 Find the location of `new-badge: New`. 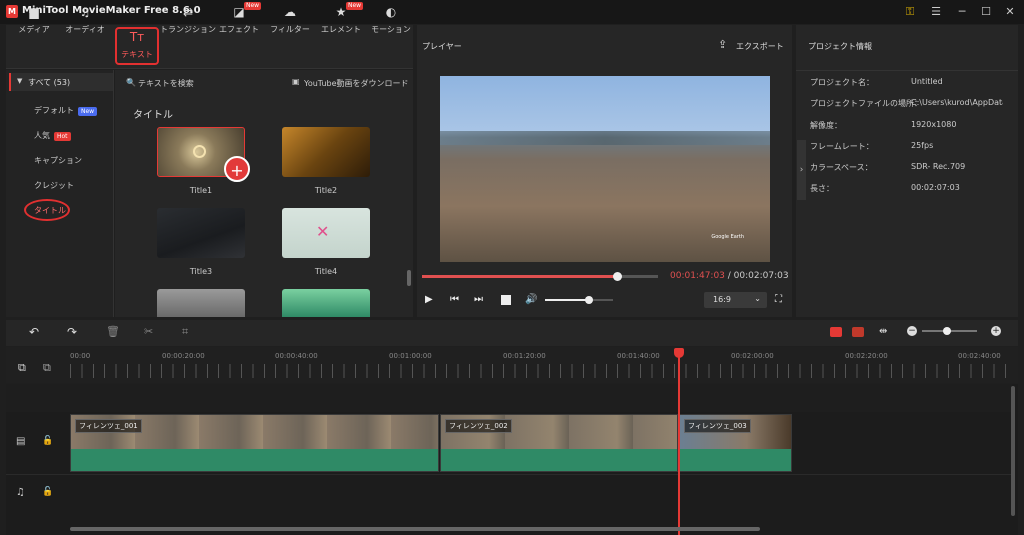

new-badge: New is located at coordinates (253, 6).